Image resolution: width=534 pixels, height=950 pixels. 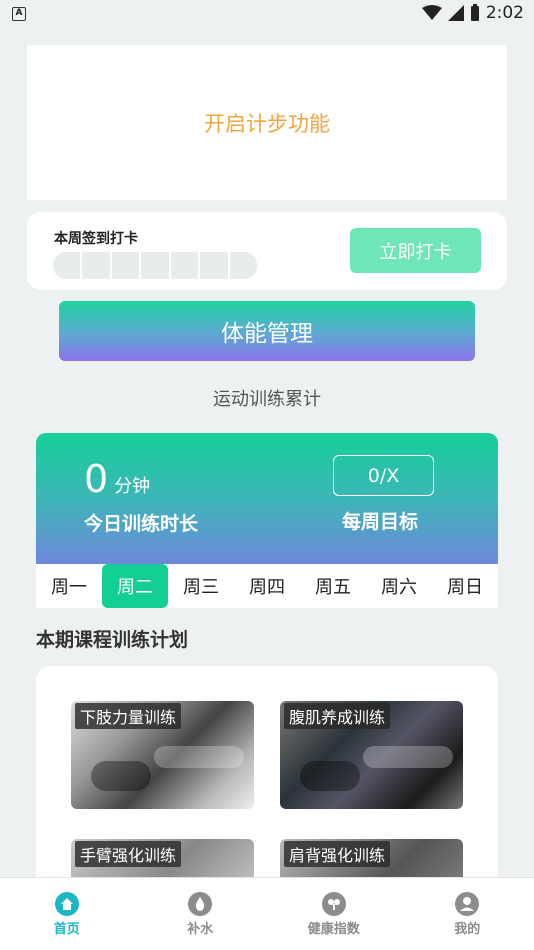 What do you see at coordinates (267, 399) in the screenshot?
I see `training-section-title: 运动训练累计` at bounding box center [267, 399].